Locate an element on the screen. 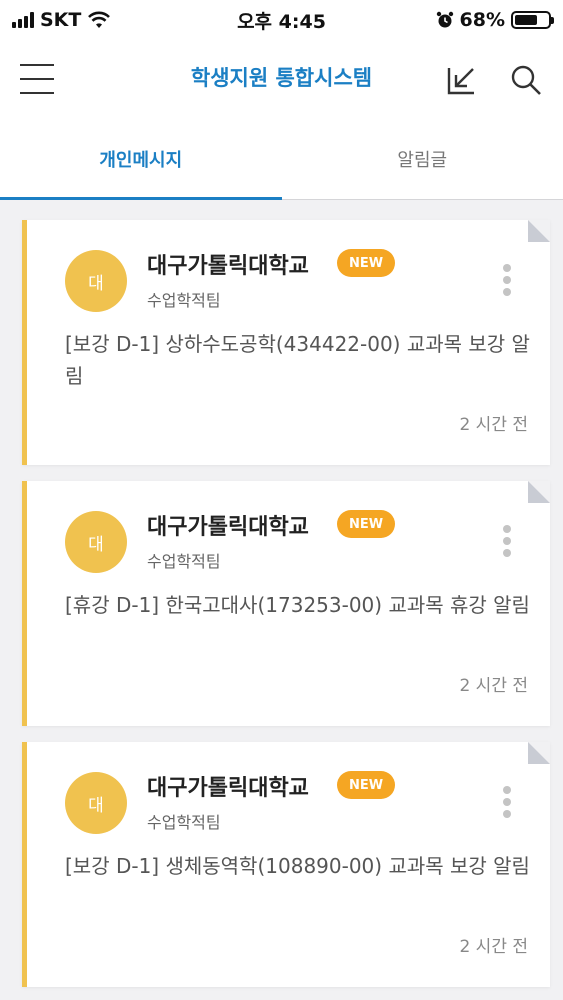 The height and width of the screenshot is (1000, 563). hamburger-menu-icon is located at coordinates (37, 80).